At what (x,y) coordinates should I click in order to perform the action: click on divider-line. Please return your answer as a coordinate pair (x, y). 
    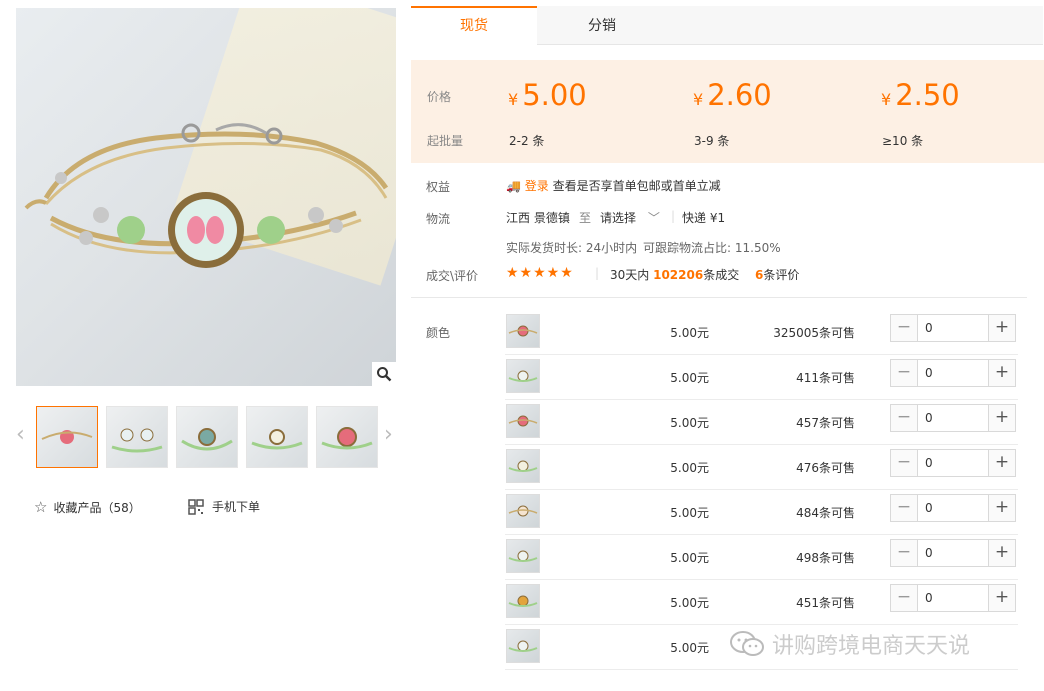
    Looking at the image, I should click on (719, 297).